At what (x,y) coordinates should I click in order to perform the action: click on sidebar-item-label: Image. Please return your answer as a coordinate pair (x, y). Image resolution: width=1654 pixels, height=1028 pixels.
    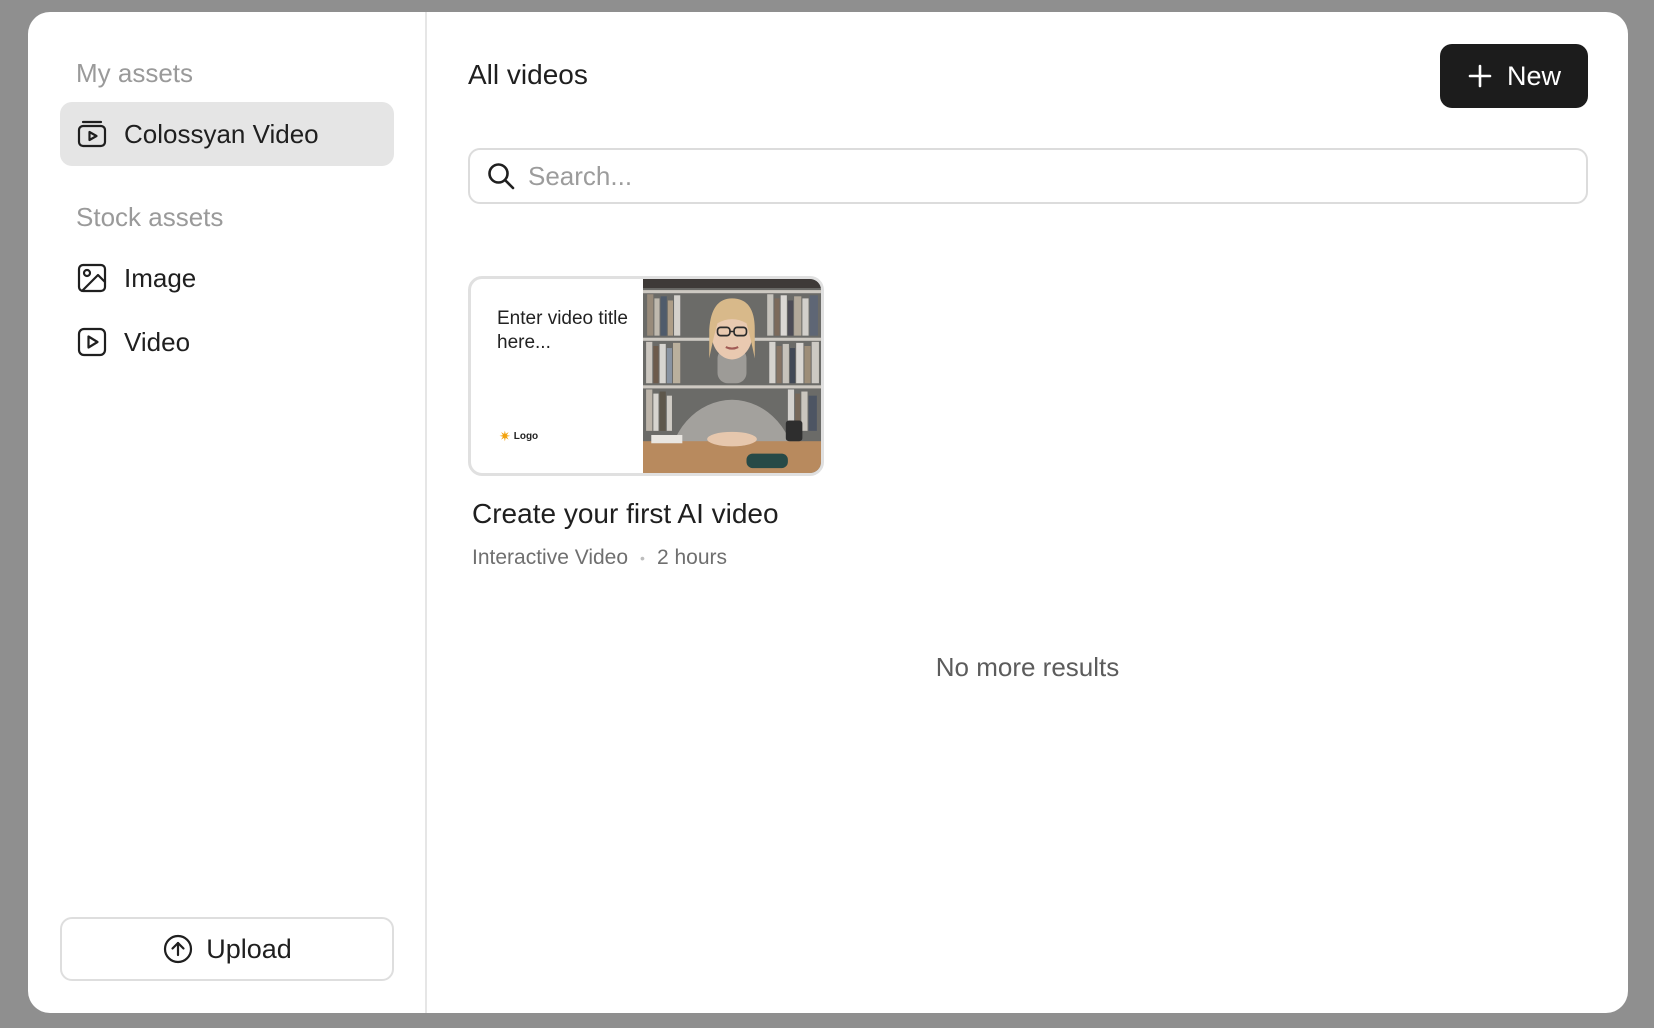
    Looking at the image, I should click on (160, 277).